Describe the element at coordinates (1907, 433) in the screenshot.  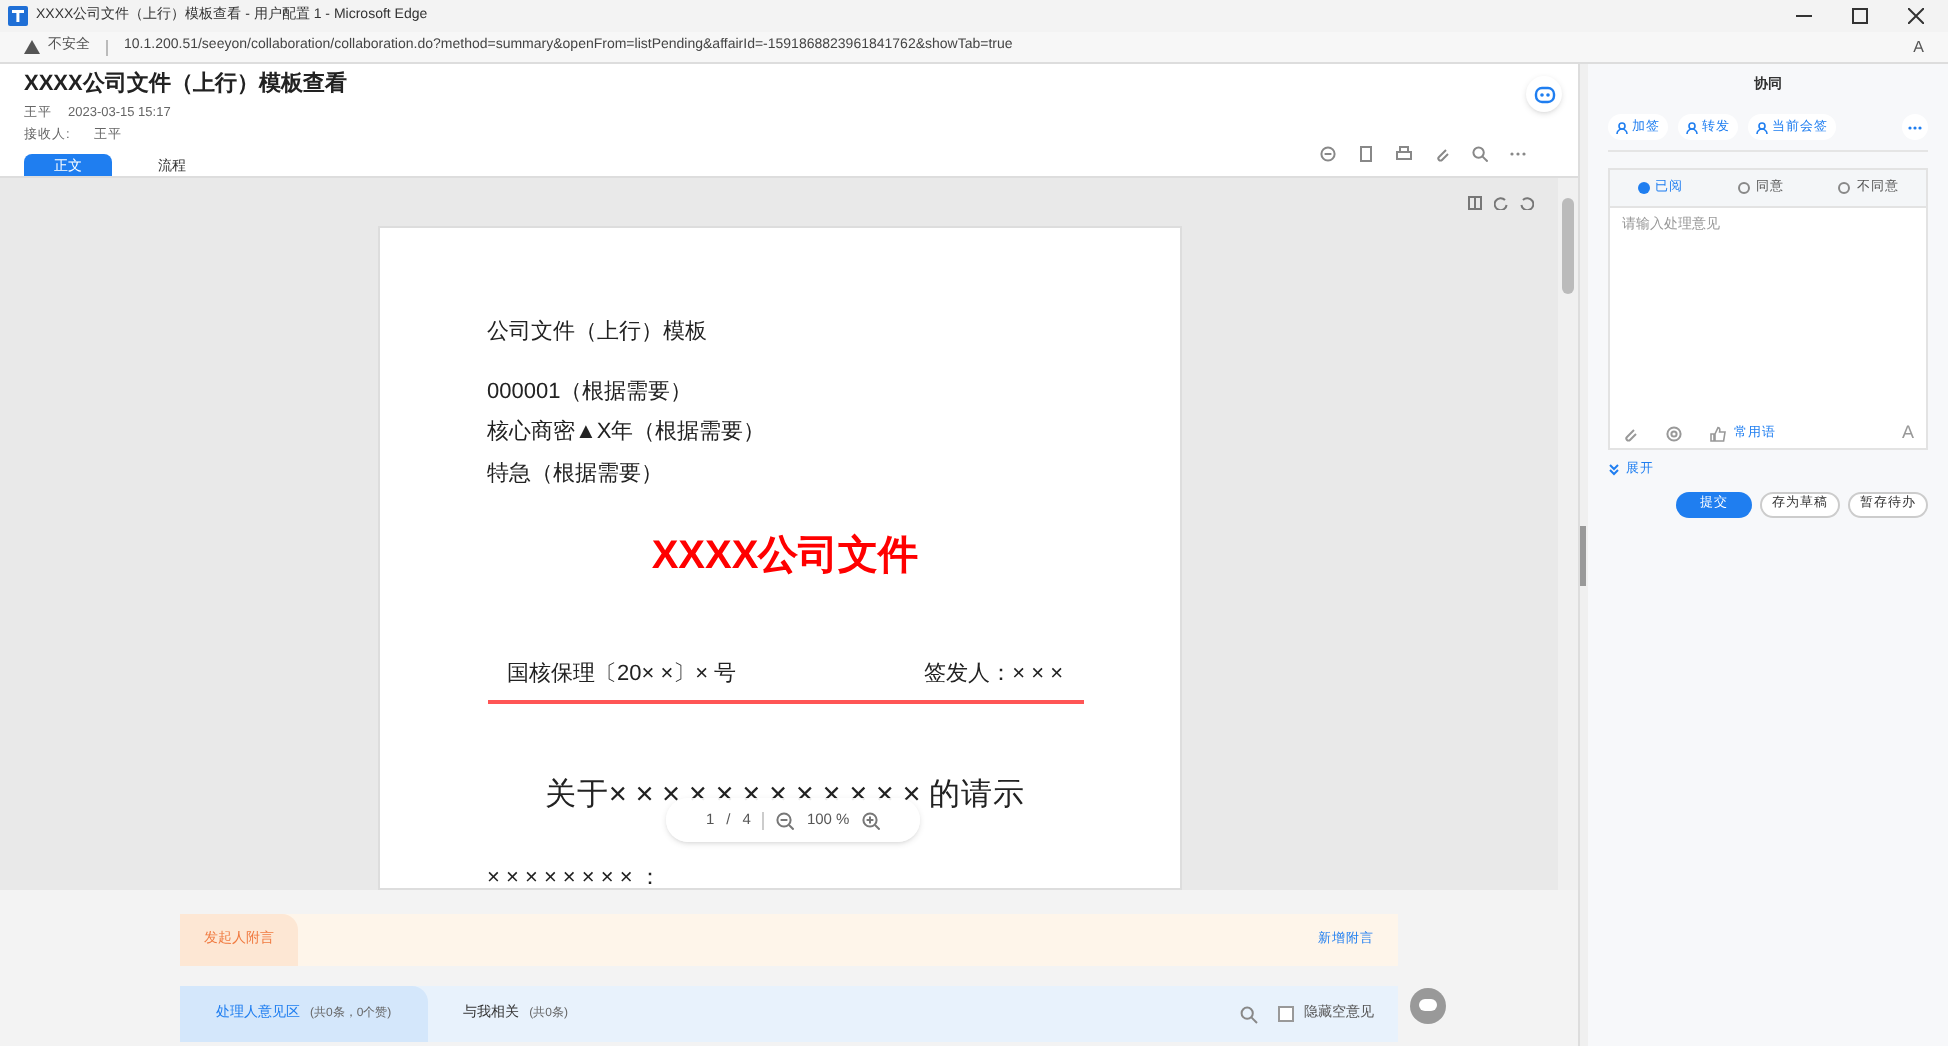
I see `font-icon: A` at that location.